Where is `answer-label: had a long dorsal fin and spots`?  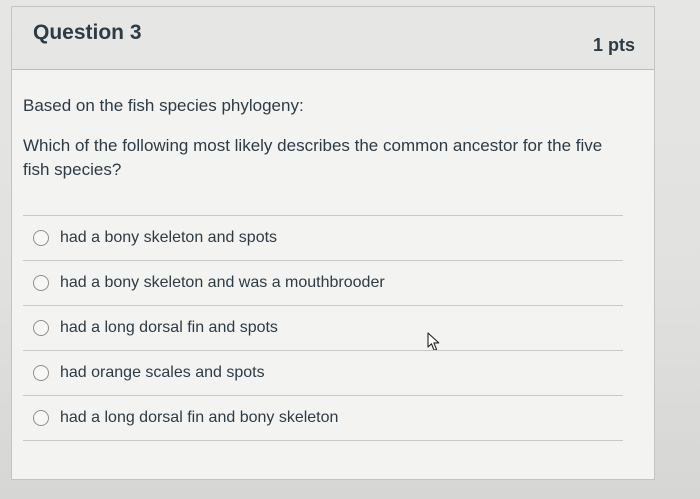
answer-label: had a long dorsal fin and spots is located at coordinates (169, 327).